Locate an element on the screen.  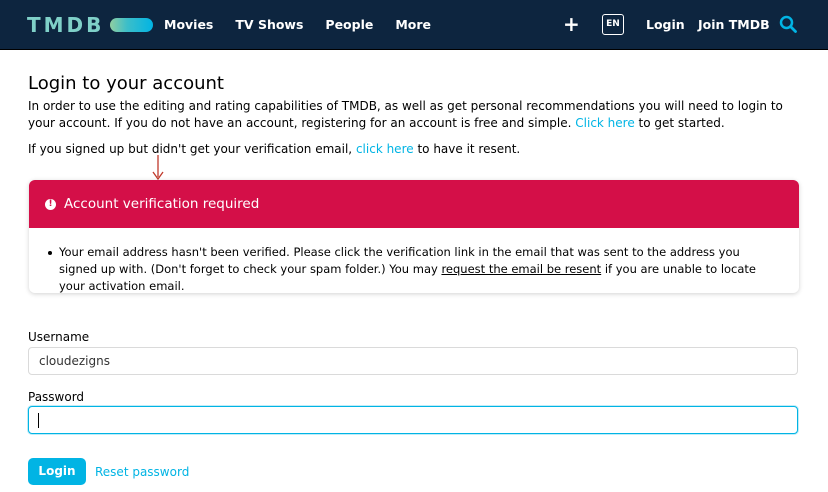
password-input is located at coordinates (413, 420).